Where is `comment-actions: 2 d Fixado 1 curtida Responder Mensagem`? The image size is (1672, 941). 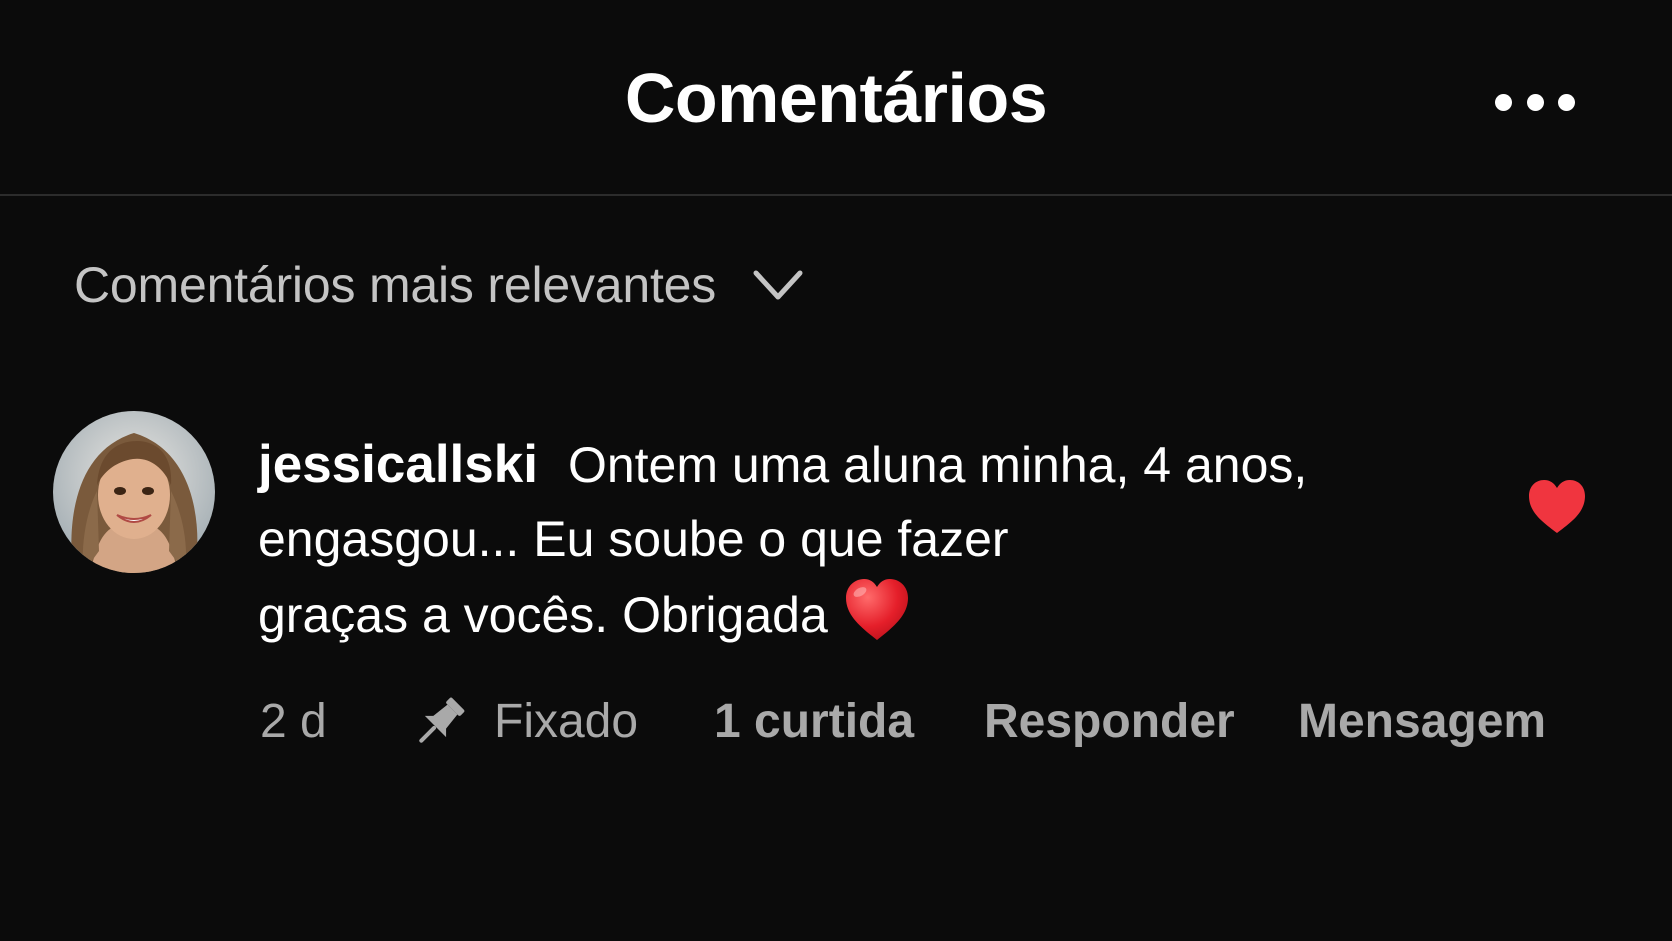 comment-actions: 2 d Fixado 1 curtida Responder Mensagem is located at coordinates (938, 722).